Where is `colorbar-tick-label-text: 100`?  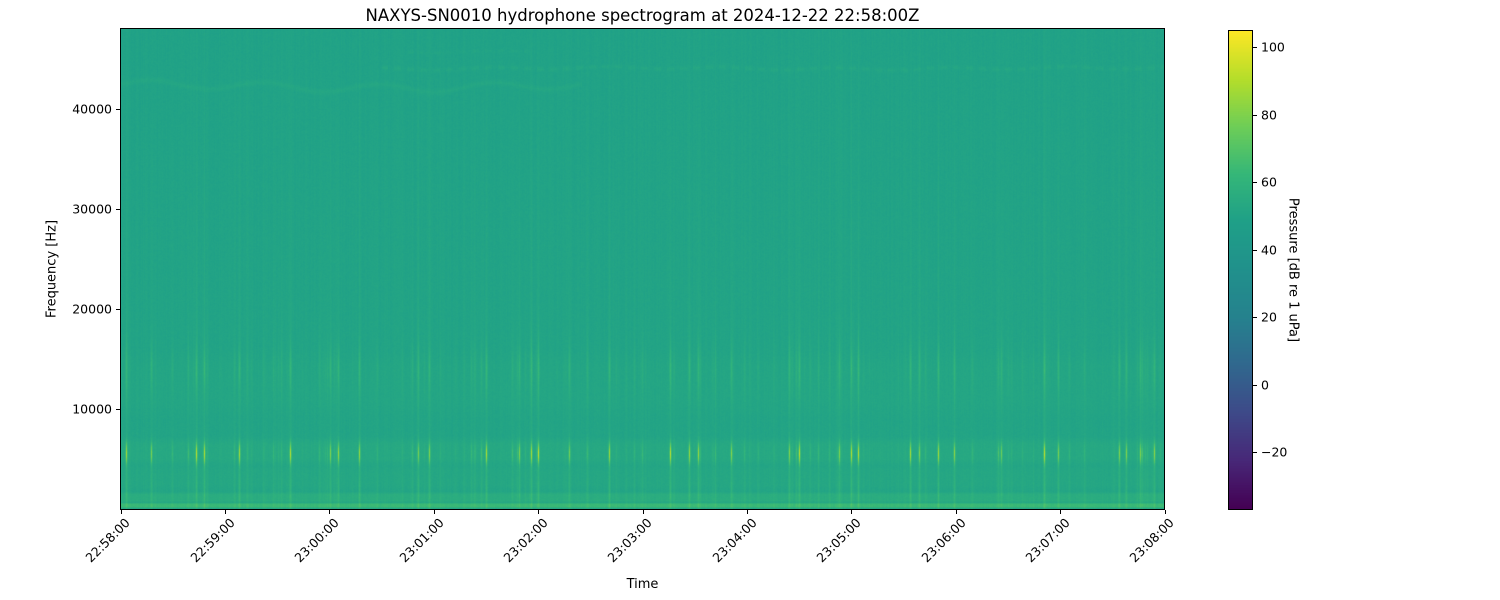
colorbar-tick-label-text: 100 is located at coordinates (1273, 47).